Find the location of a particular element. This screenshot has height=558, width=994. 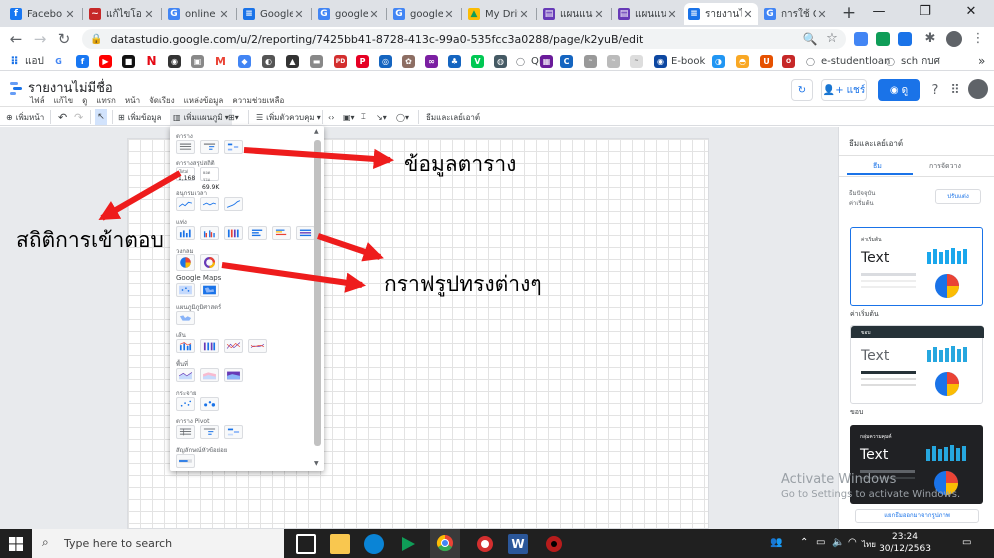

chart-donut is located at coordinates (209, 262).